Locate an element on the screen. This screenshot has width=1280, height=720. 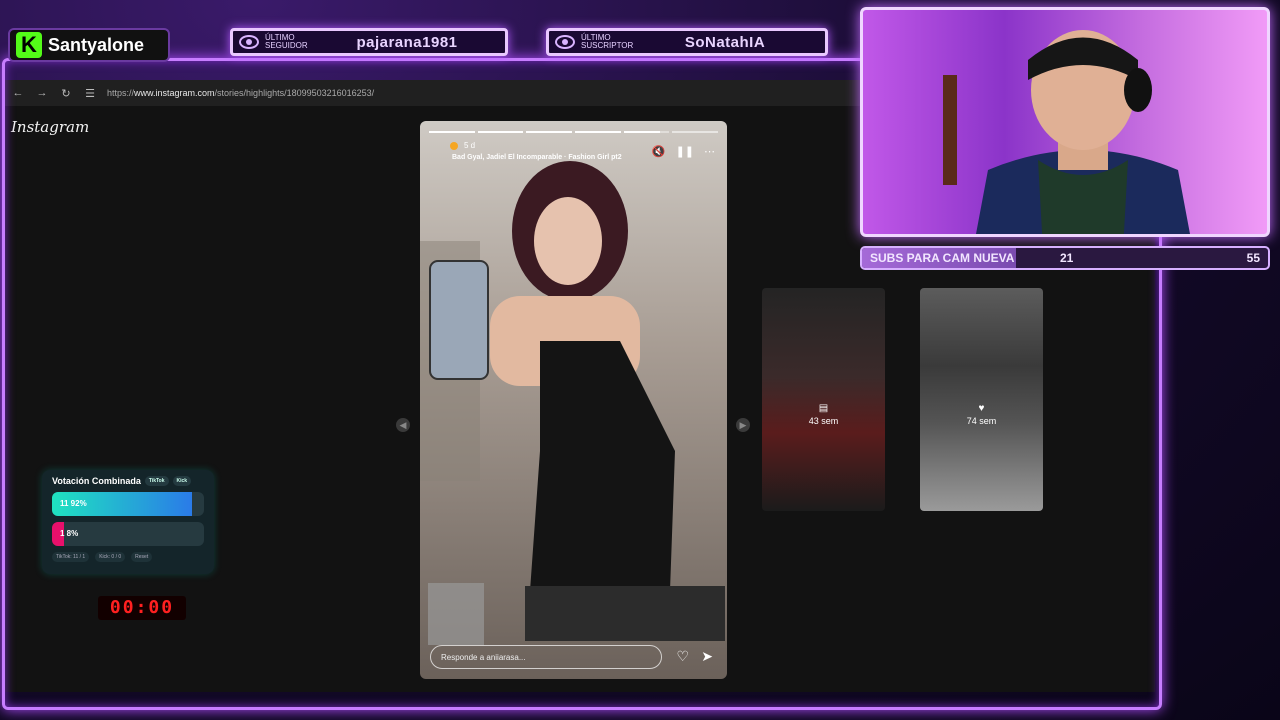
vote-tiktok-count: TikTok: 11 / 1 is located at coordinates (71, 557).